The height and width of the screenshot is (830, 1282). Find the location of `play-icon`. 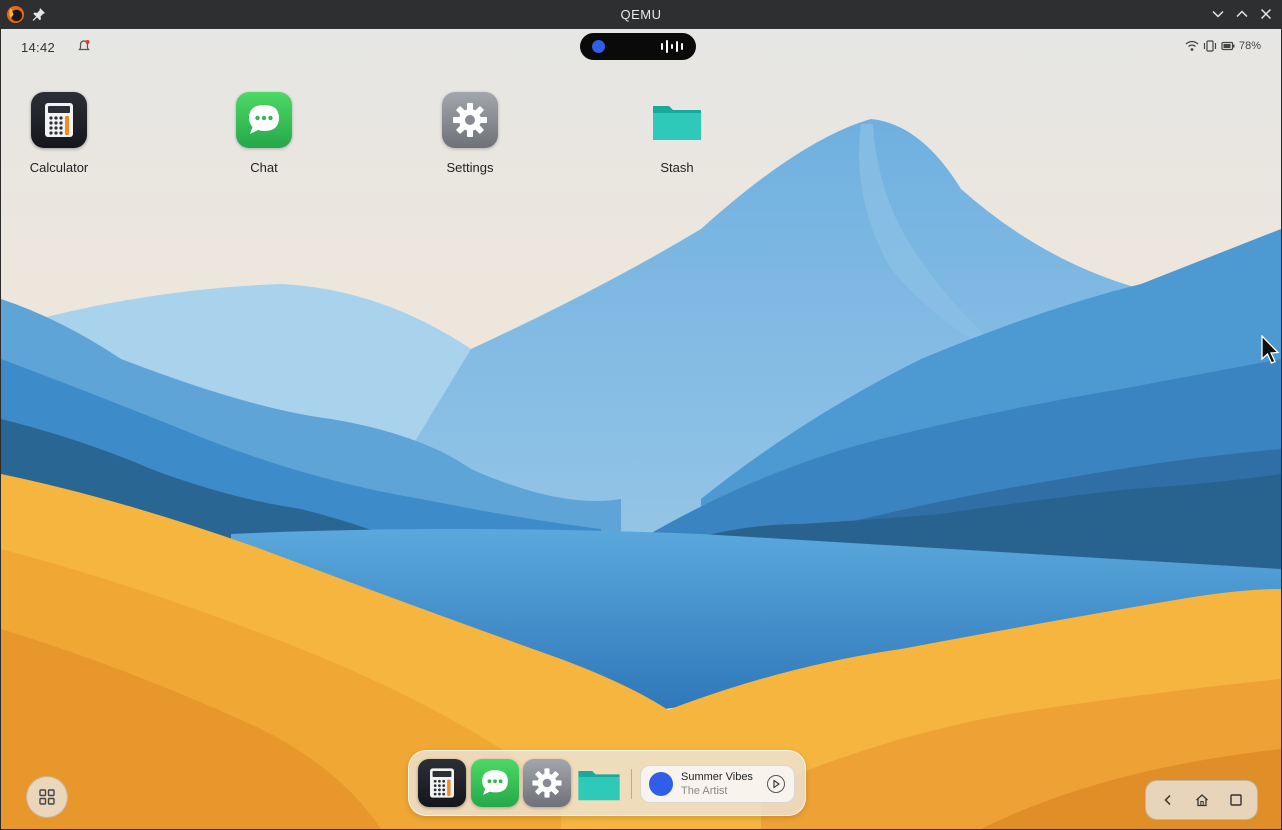

play-icon is located at coordinates (776, 784).